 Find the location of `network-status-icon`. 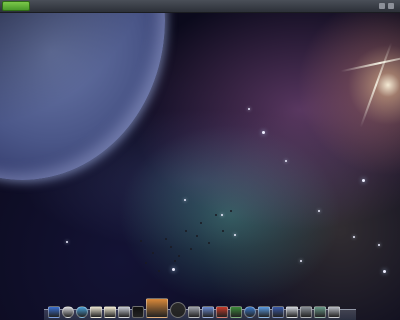

network-status-icon is located at coordinates (391, 6).